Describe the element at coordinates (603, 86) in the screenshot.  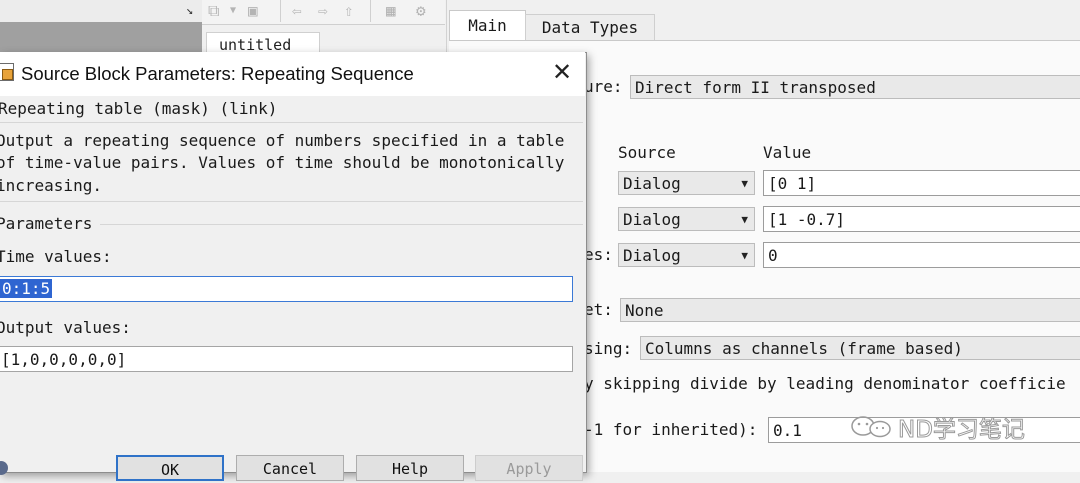
I see `structure-label: ure:` at that location.